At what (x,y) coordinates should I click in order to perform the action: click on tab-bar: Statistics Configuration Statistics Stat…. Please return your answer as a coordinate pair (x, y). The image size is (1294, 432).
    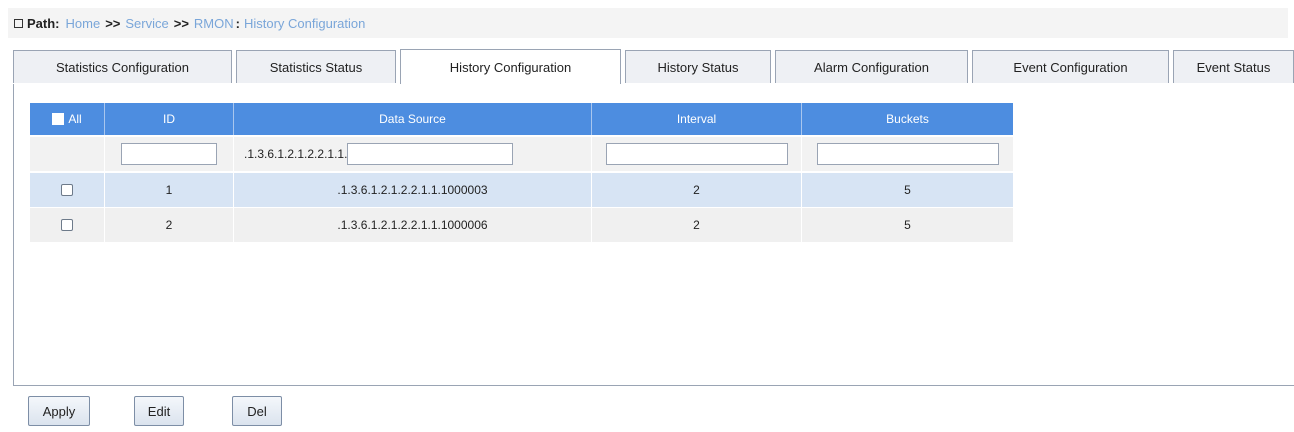
    Looking at the image, I should click on (653, 66).